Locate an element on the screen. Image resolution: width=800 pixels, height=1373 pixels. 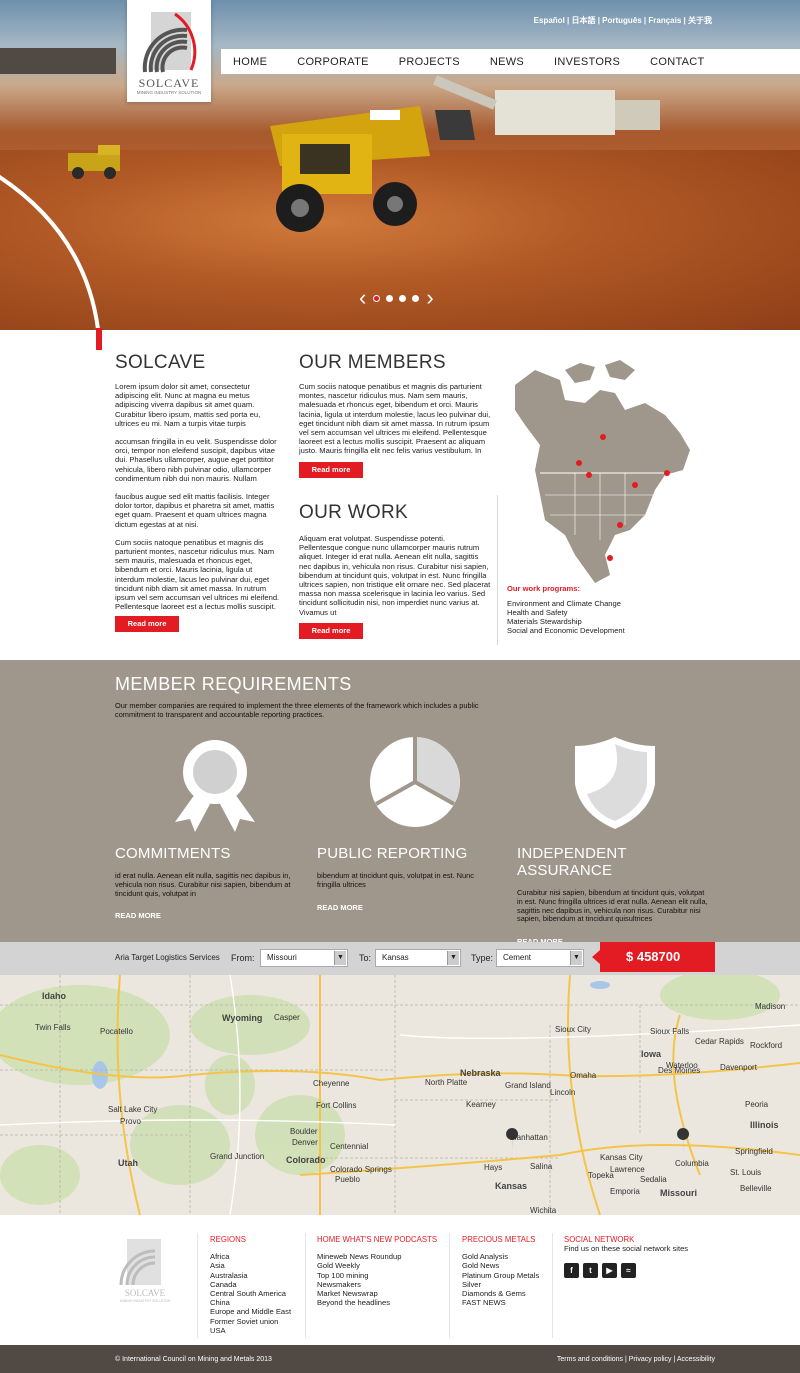
metals-link: Gold News is located at coordinates (500, 1265).